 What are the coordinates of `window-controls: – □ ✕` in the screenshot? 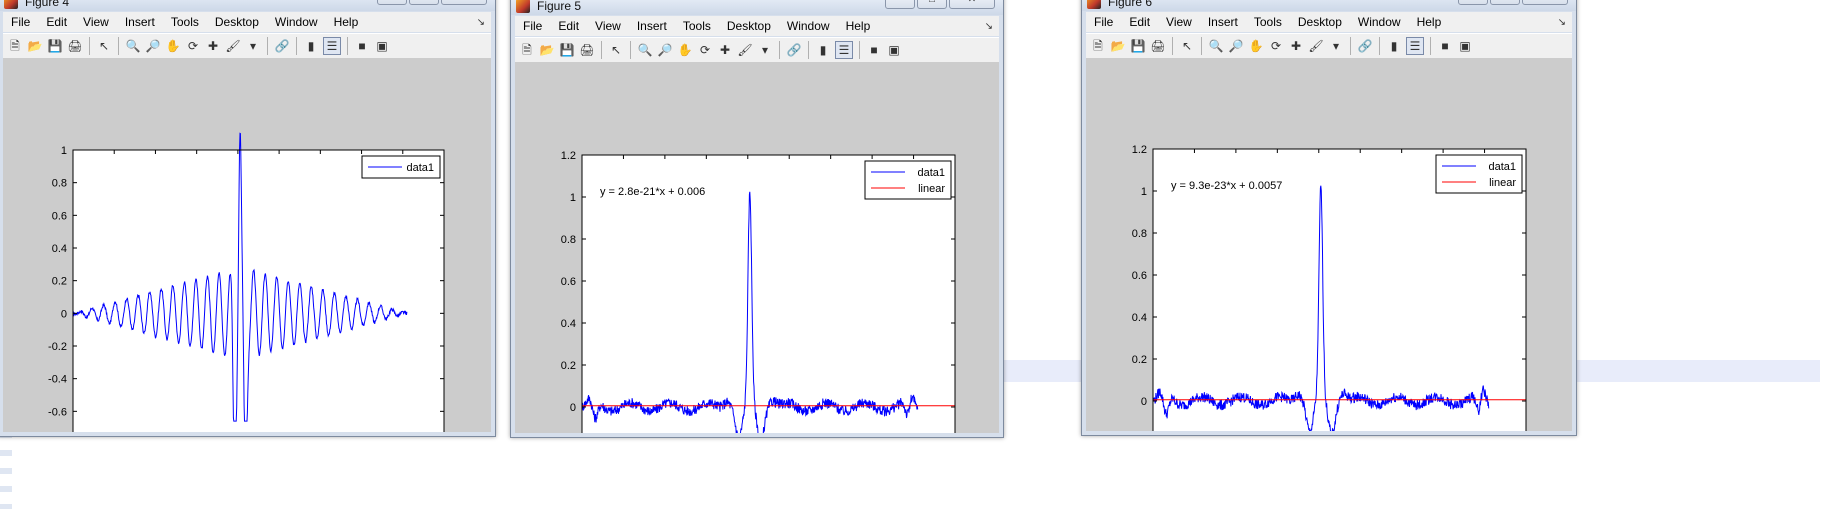 It's located at (940, 4).